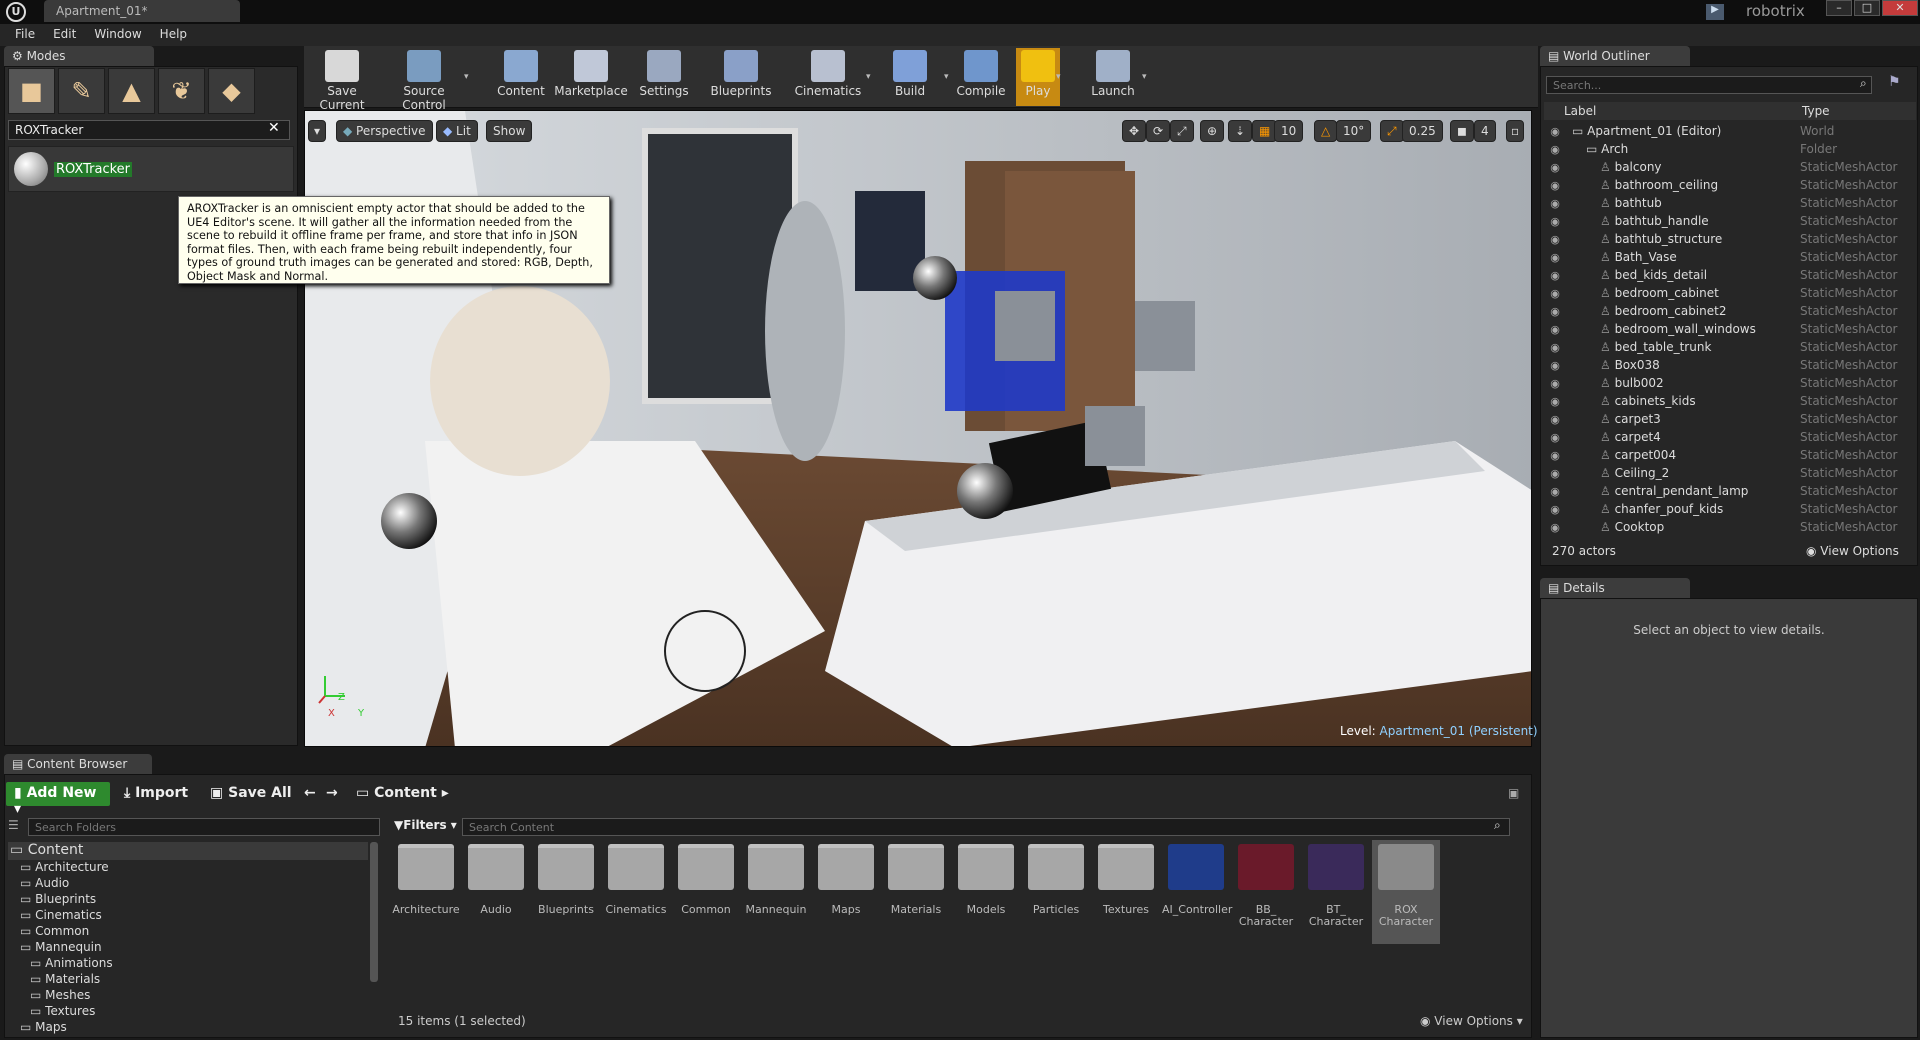 The image size is (1920, 1040). I want to click on show-button: Show, so click(509, 131).